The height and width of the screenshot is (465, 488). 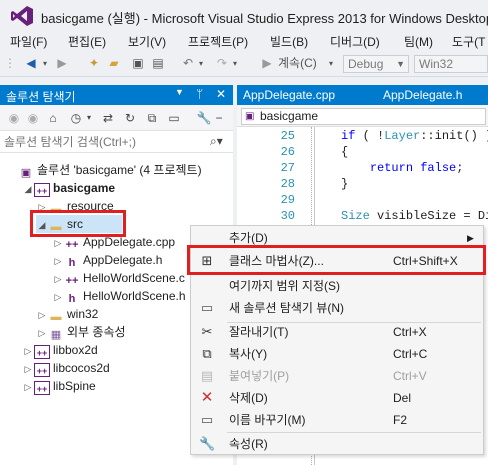 What do you see at coordinates (331, 63) in the screenshot?
I see `continue-dropdown-icon: ▾` at bounding box center [331, 63].